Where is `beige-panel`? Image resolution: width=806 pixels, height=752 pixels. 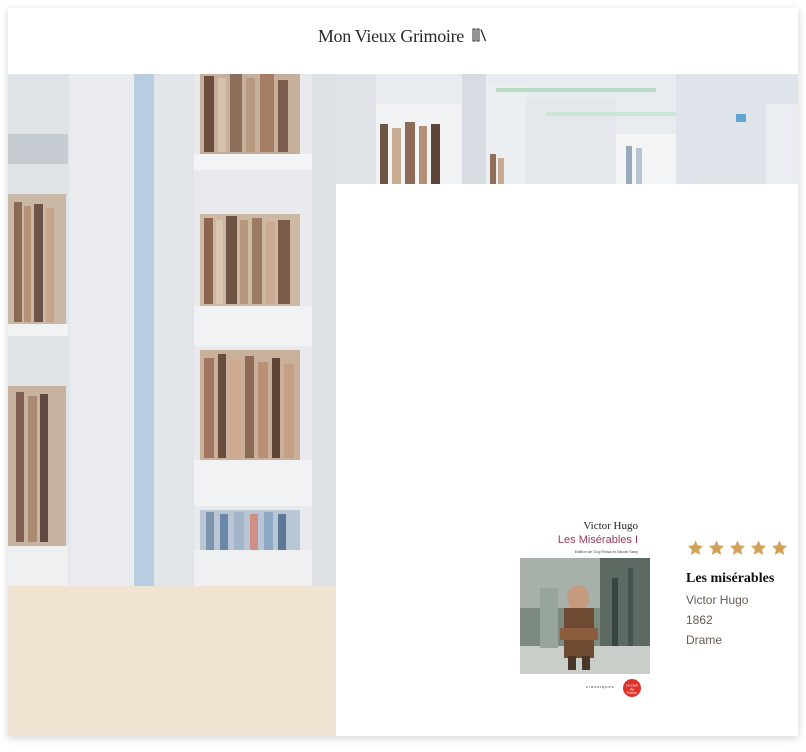 beige-panel is located at coordinates (172, 661).